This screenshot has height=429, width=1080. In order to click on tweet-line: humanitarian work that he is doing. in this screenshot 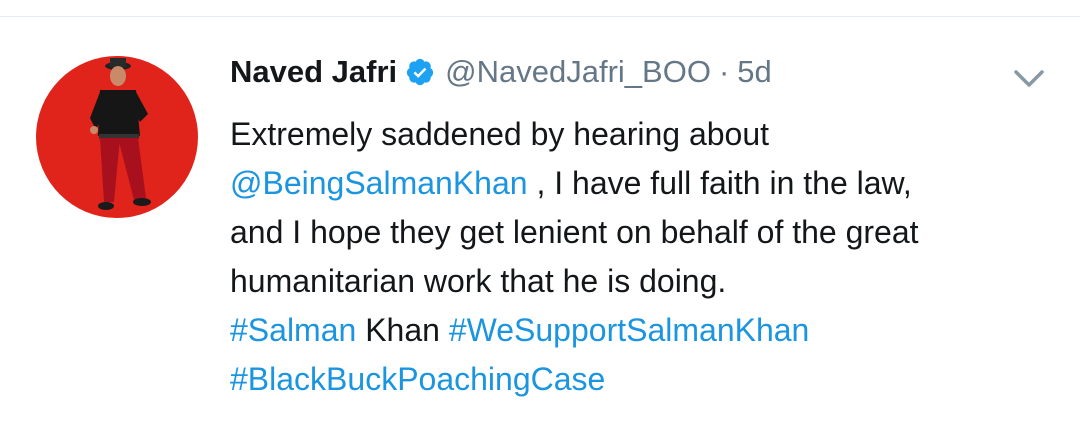, I will do `click(478, 281)`.